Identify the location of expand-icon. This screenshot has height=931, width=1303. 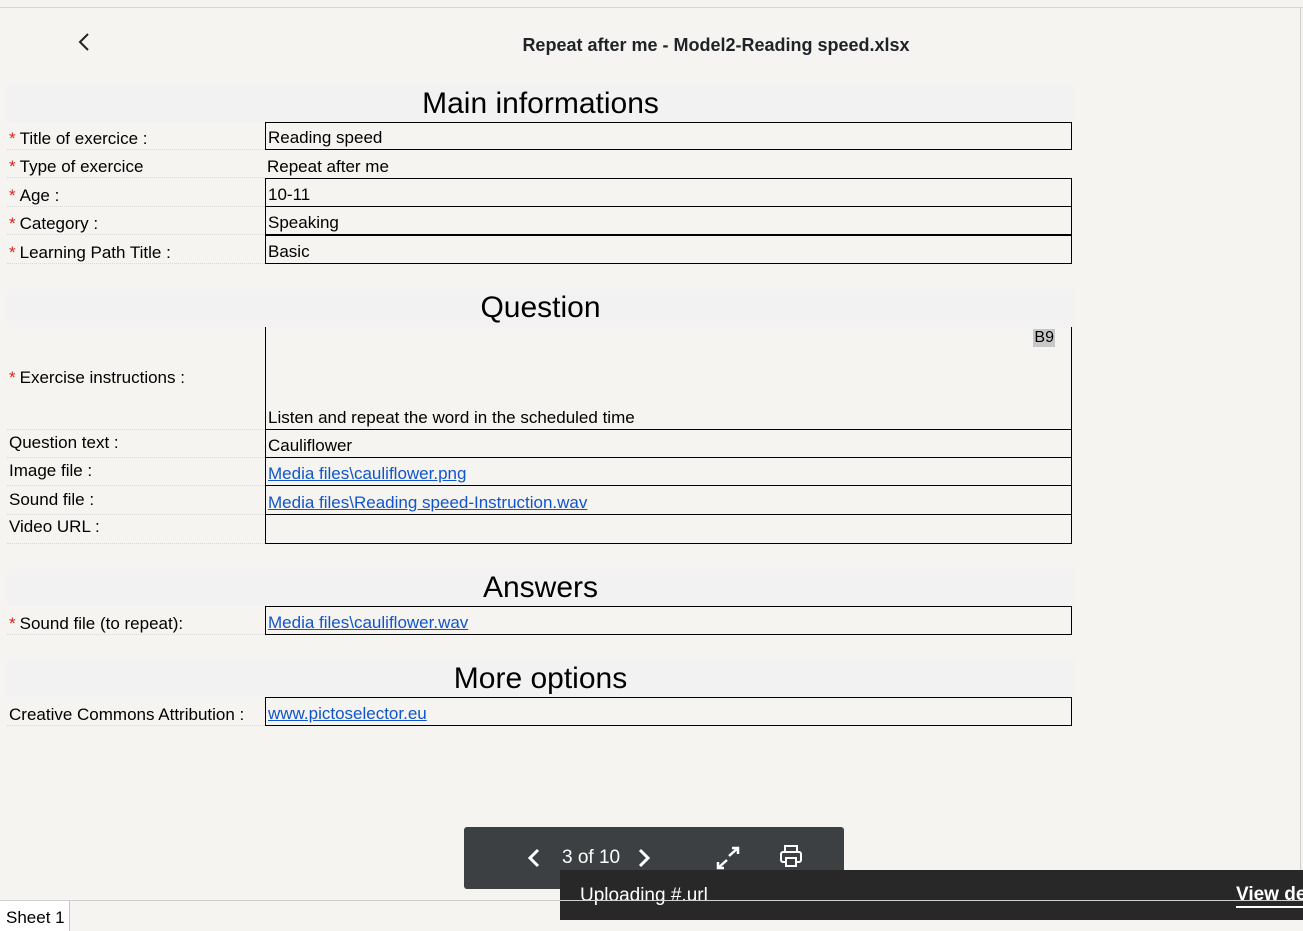
(728, 858).